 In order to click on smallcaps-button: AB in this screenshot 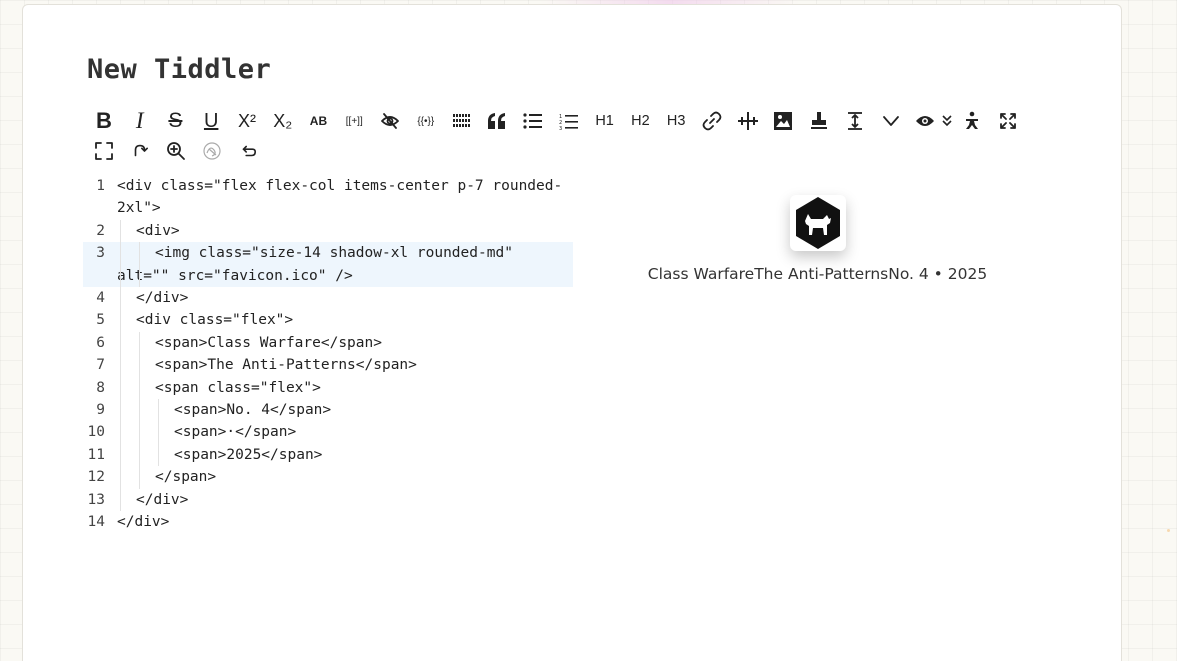, I will do `click(319, 121)`.